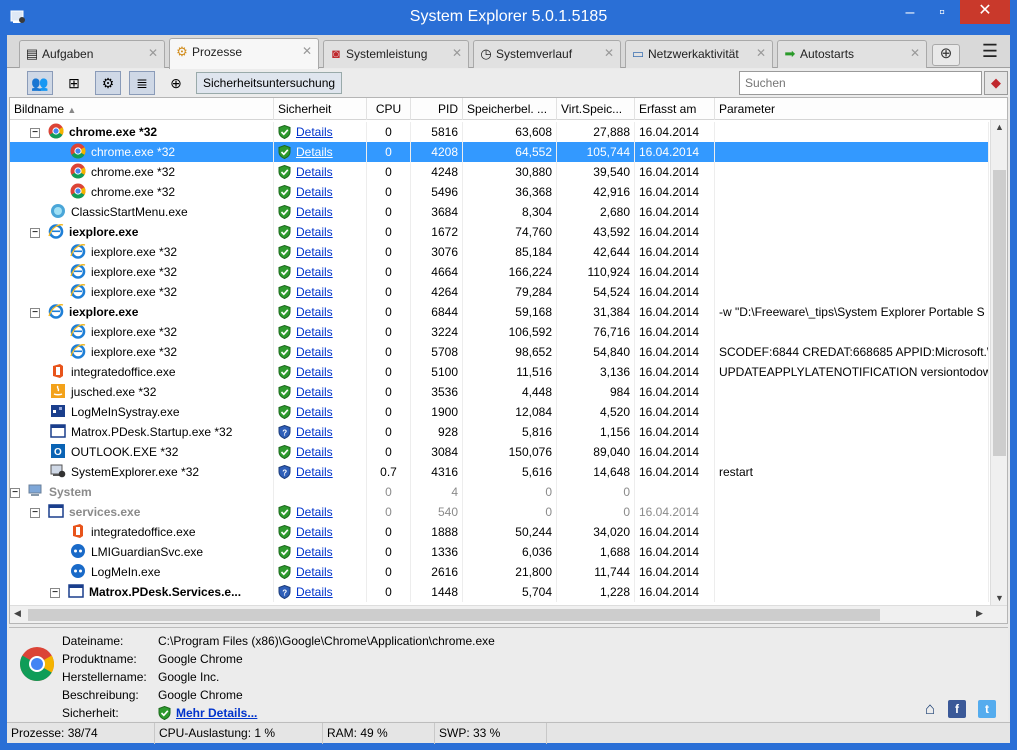 This screenshot has width=1017, height=750. I want to click on services-view-button: ⚙, so click(108, 83).